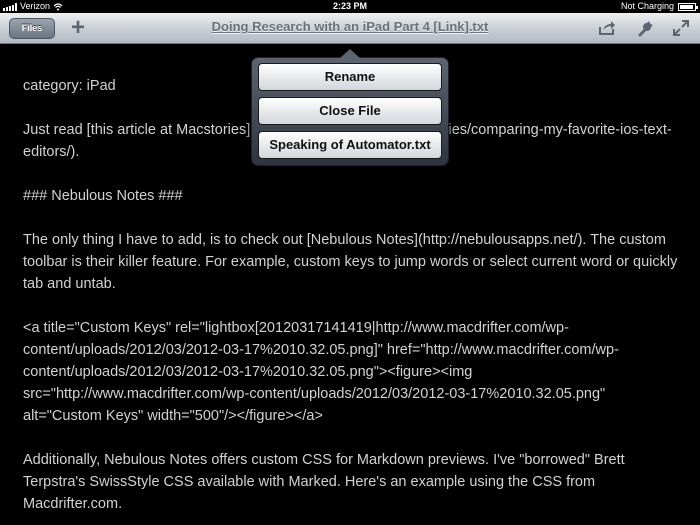  I want to click on rename-button: Rename, so click(350, 77).